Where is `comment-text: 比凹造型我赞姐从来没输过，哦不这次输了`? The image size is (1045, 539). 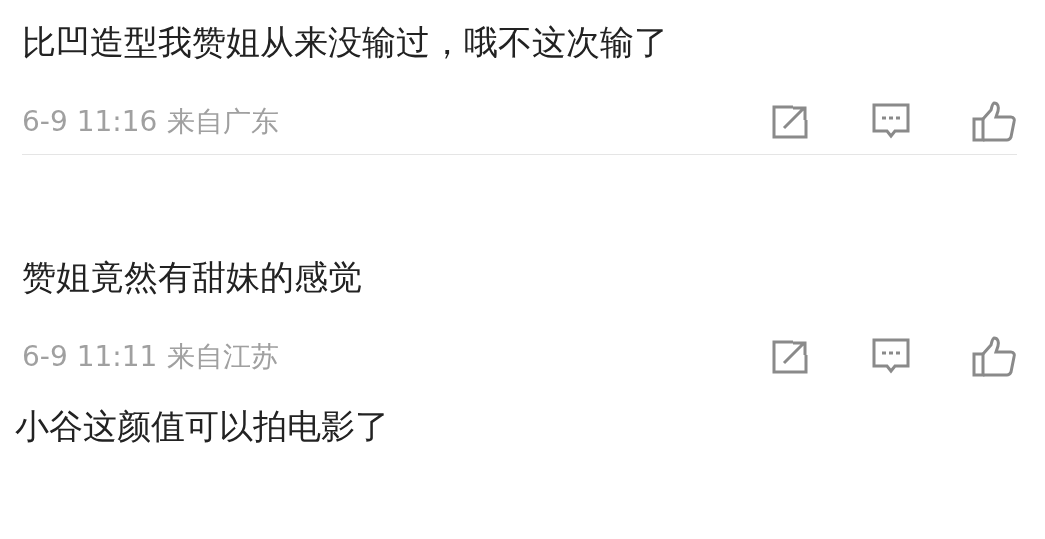 comment-text: 比凹造型我赞姐从来没输过，哦不这次输了 is located at coordinates (345, 42).